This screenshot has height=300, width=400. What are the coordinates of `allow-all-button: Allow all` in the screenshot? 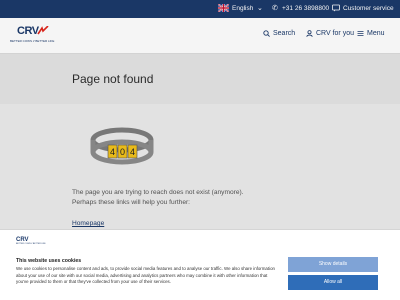 It's located at (333, 282).